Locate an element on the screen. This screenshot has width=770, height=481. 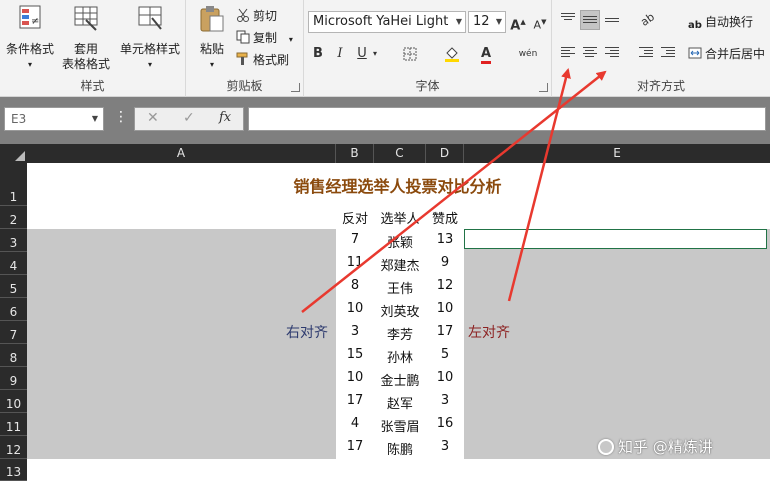
font-launcher-icon is located at coordinates (543, 87).